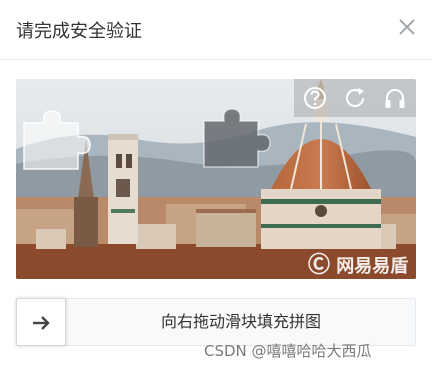 The height and width of the screenshot is (369, 432). Describe the element at coordinates (237, 138) in the screenshot. I see `puzzle-target-slot` at that location.